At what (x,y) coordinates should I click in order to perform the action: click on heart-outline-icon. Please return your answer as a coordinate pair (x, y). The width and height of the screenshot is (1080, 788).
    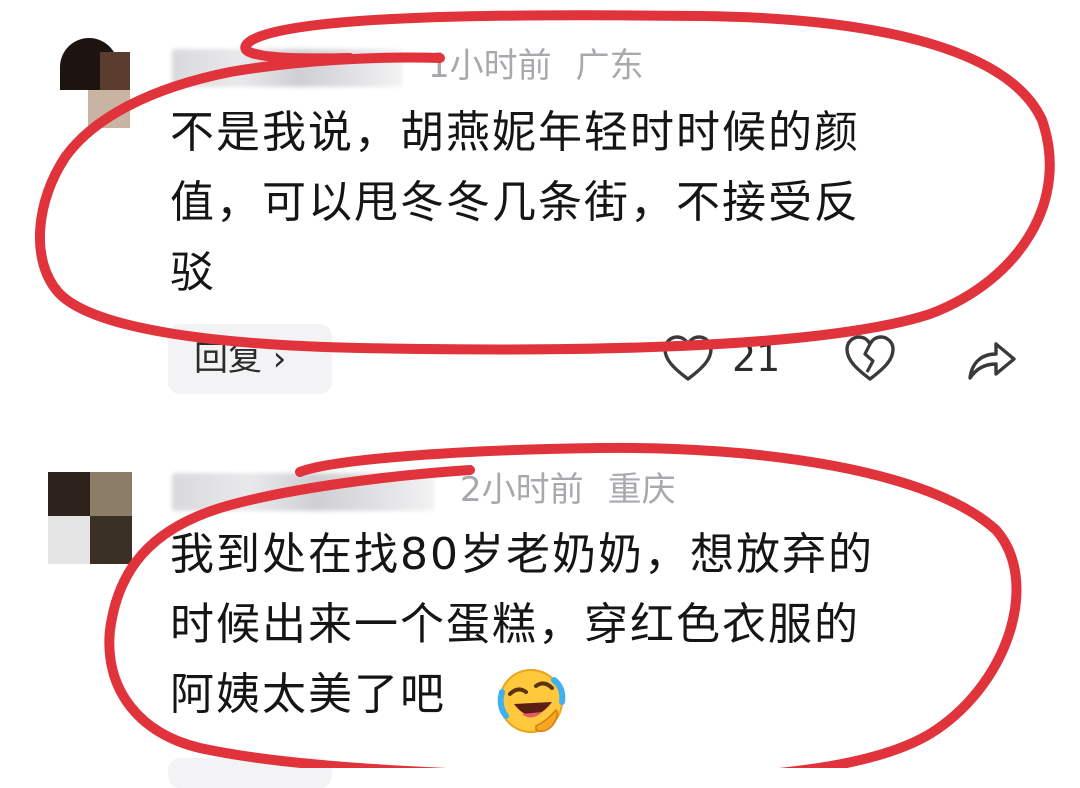
    Looking at the image, I should click on (688, 358).